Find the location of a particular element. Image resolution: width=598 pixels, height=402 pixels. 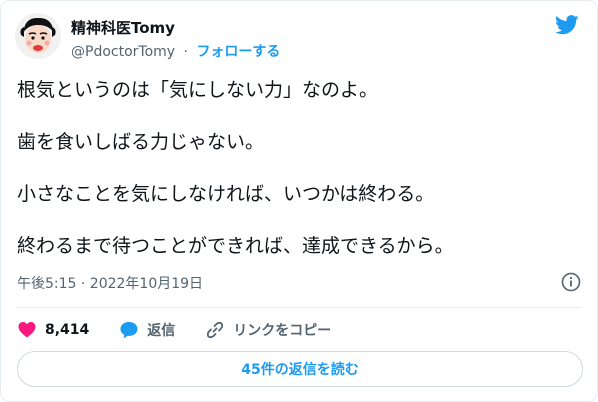

reply-label: 返信 is located at coordinates (161, 331).